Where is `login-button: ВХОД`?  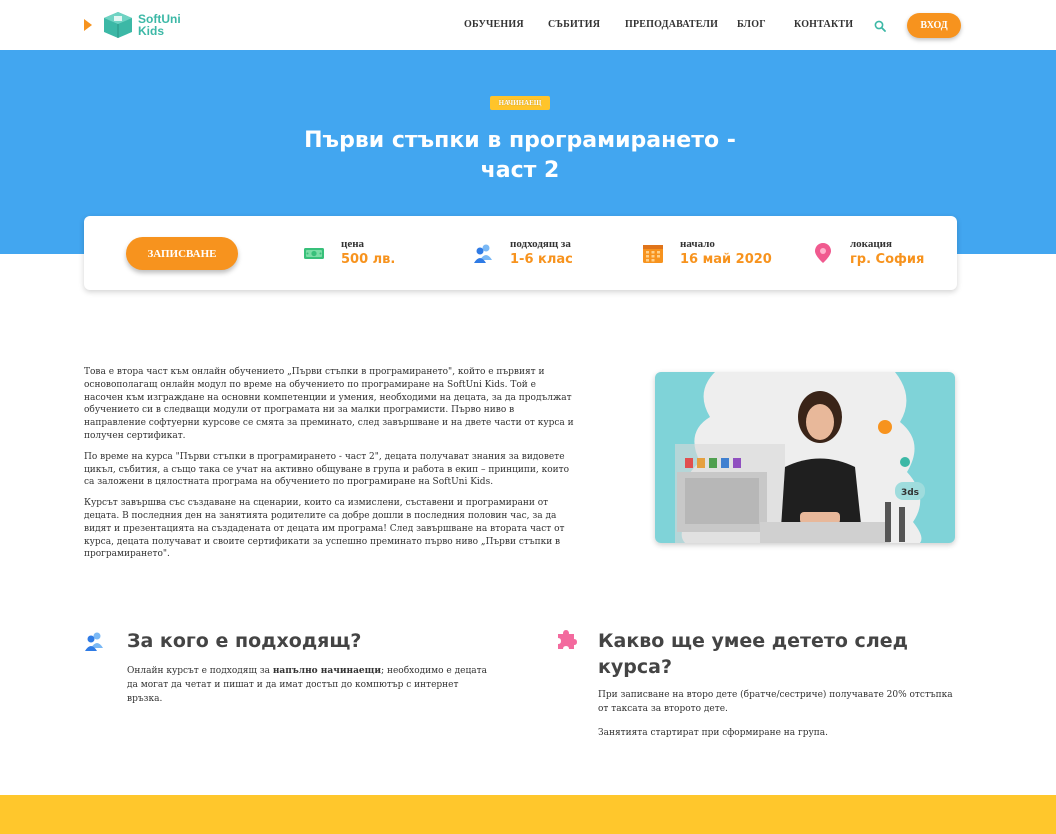
login-button: ВХОД is located at coordinates (934, 25).